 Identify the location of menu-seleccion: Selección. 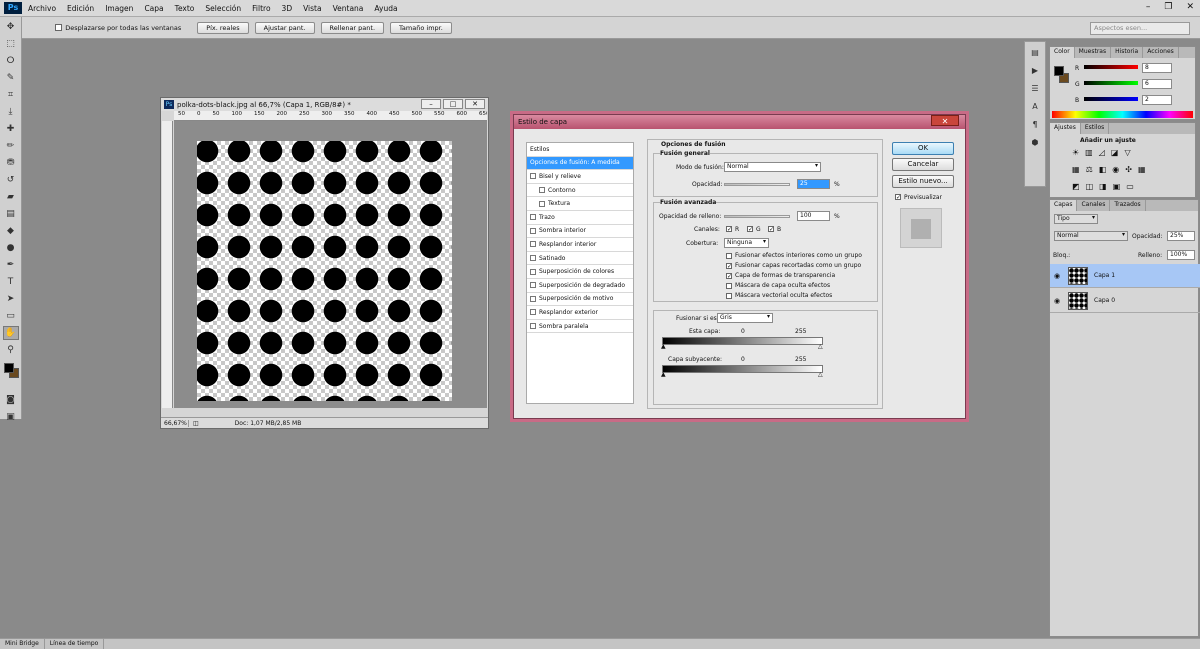
(223, 8).